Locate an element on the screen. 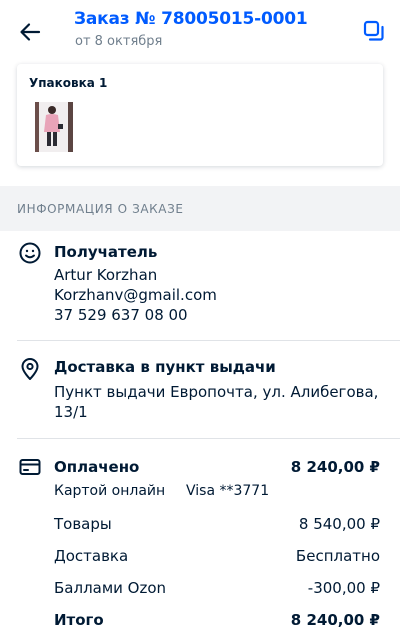  order-header: Заказ № 78005015-0001 от 8 октября is located at coordinates (200, 31).